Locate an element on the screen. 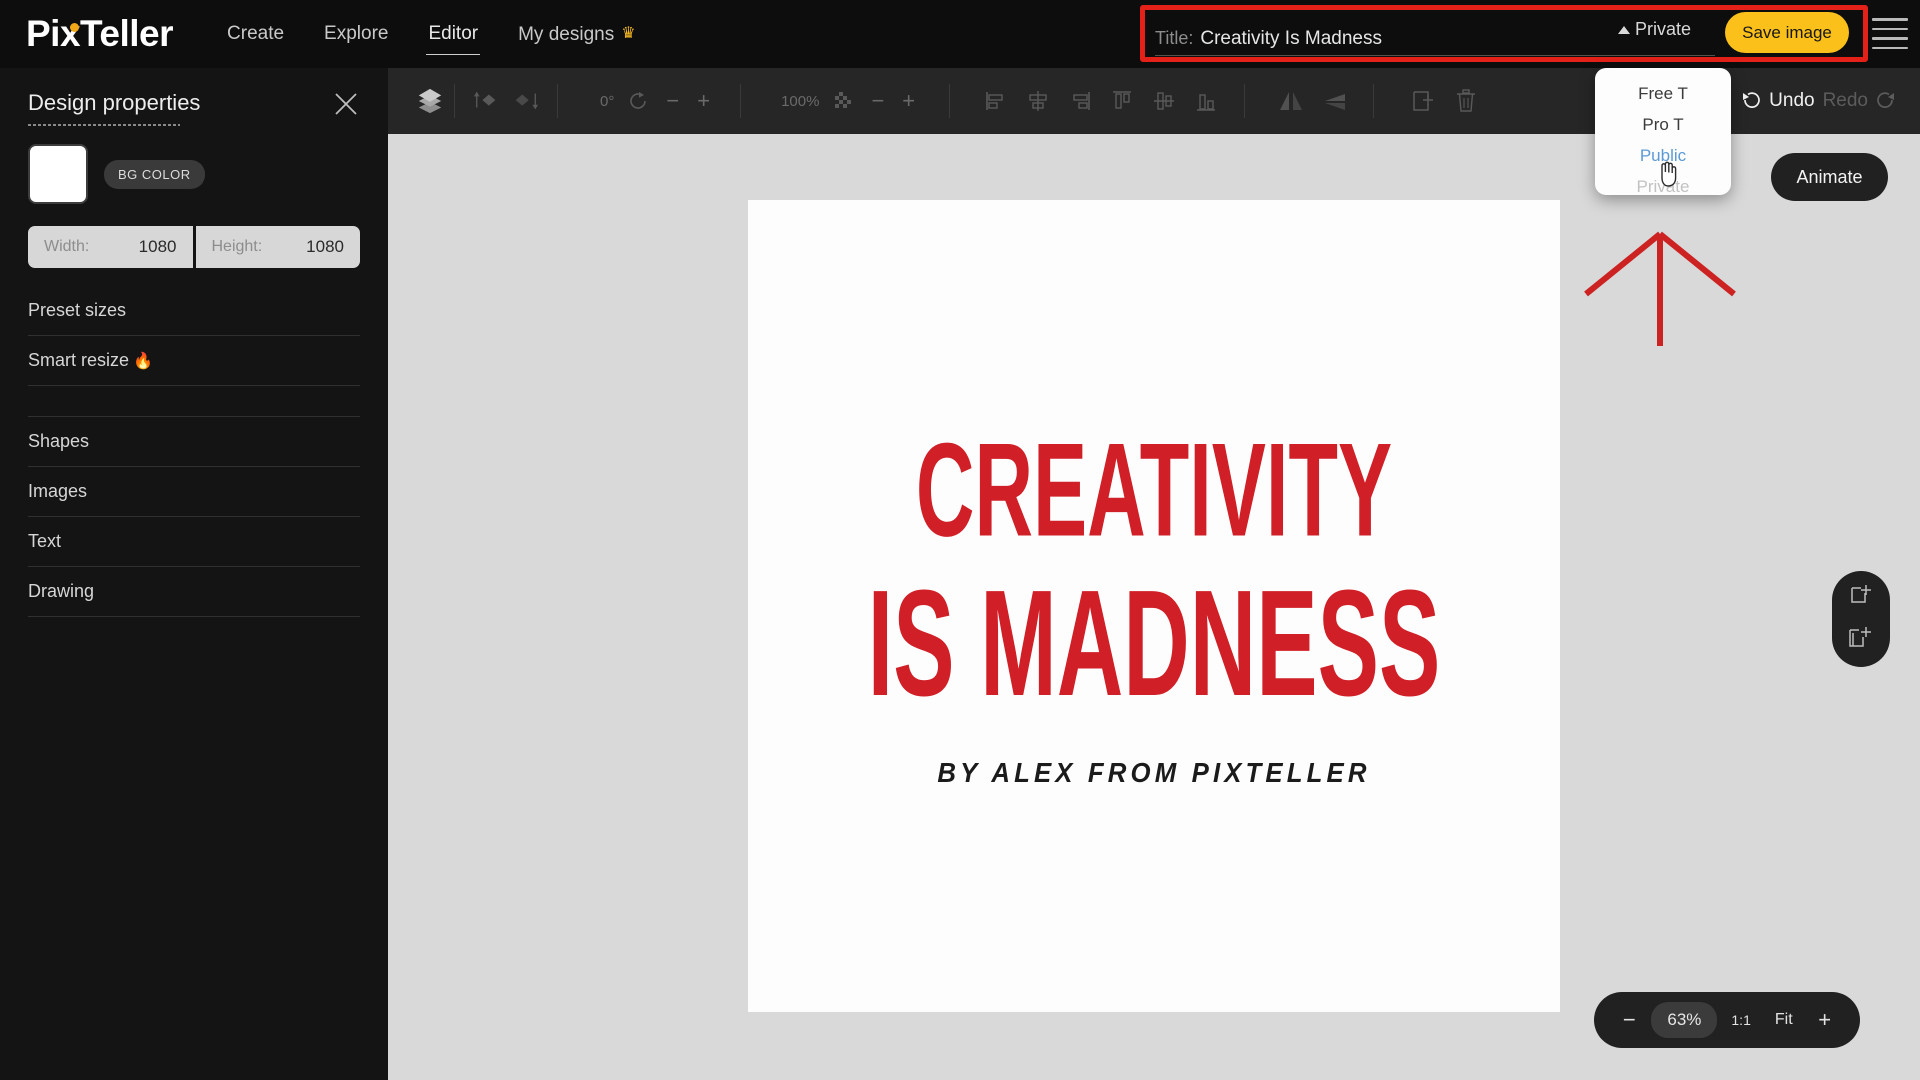 The image size is (1920, 1080). sidebar-item-text: Text is located at coordinates (194, 541).